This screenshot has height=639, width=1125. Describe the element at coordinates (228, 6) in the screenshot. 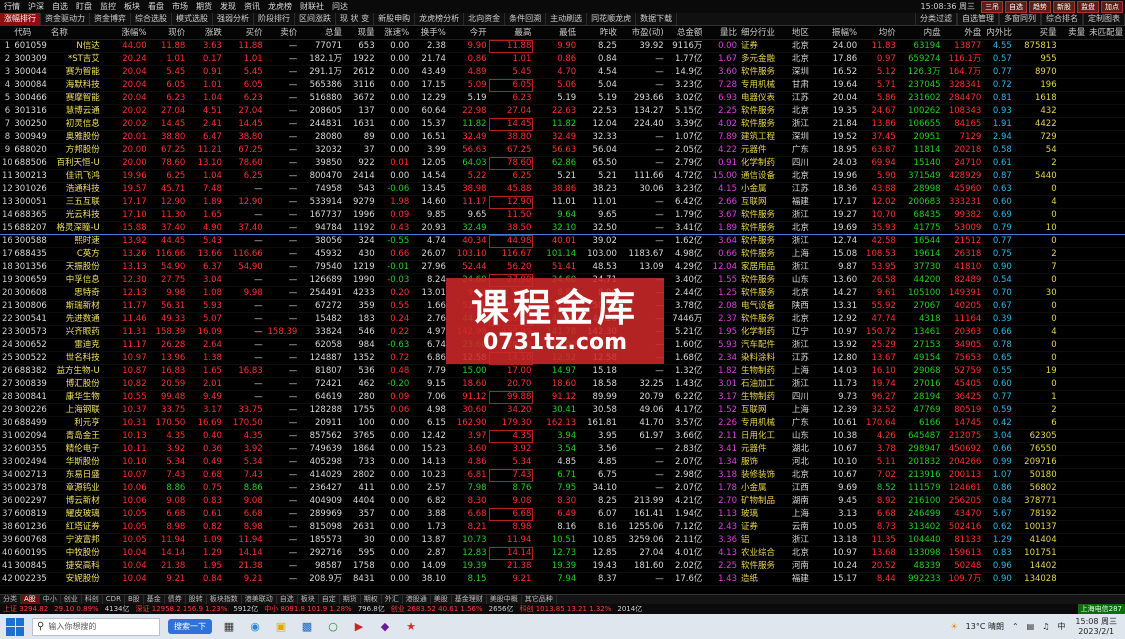

I see `menu-item: 发现` at that location.